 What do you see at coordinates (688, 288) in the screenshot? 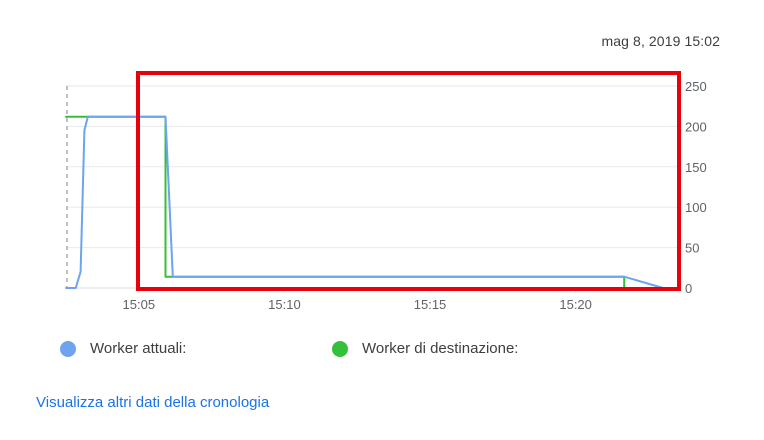
I see `y-tick-label: 0` at bounding box center [688, 288].